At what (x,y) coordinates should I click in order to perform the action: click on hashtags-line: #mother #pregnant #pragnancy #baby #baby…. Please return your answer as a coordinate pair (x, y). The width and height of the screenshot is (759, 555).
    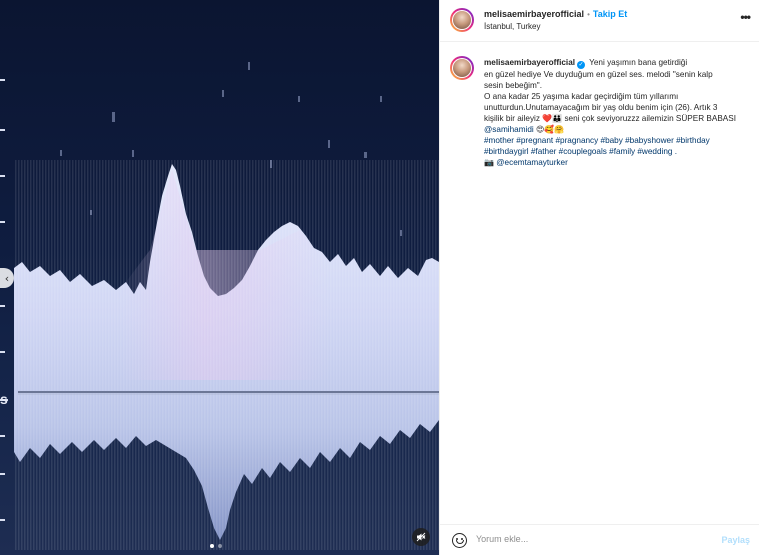
    Looking at the image, I should click on (618, 140).